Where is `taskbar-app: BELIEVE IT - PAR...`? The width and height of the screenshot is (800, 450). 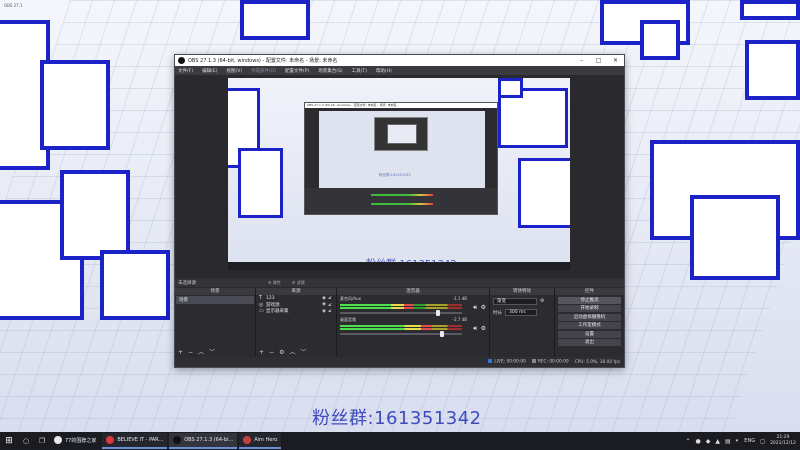 taskbar-app: BELIEVE IT - PAR... is located at coordinates (135, 441).